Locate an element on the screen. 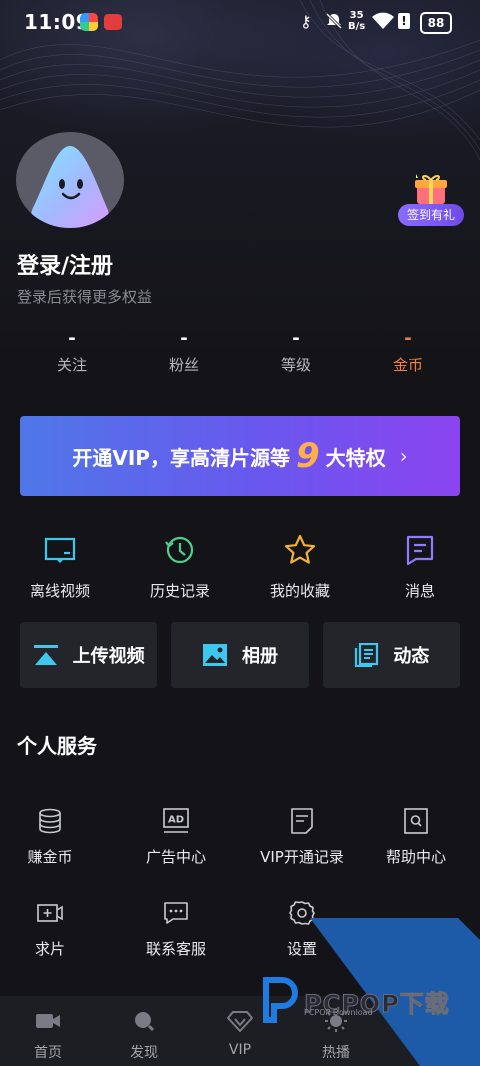 This screenshot has height=1066, width=480. login-subtitle: 登录后获得更多权益 is located at coordinates (85, 297).